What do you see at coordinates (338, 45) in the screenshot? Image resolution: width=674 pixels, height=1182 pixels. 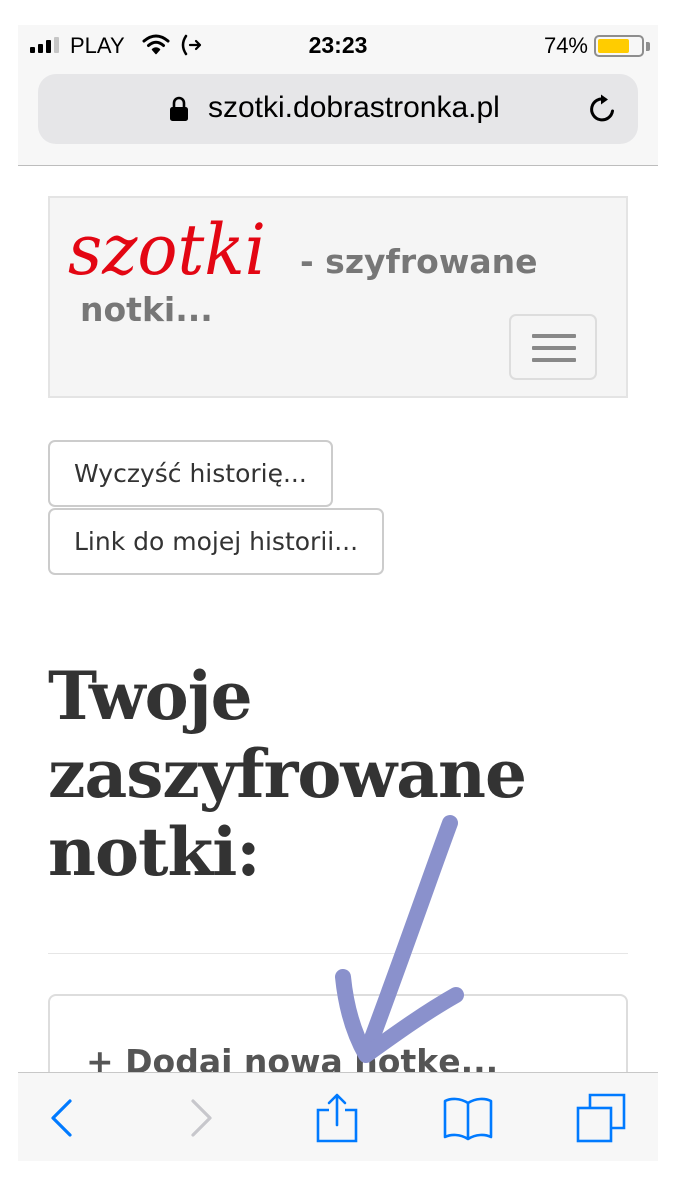 I see `status-bar: PLAY 23:23 74%` at bounding box center [338, 45].